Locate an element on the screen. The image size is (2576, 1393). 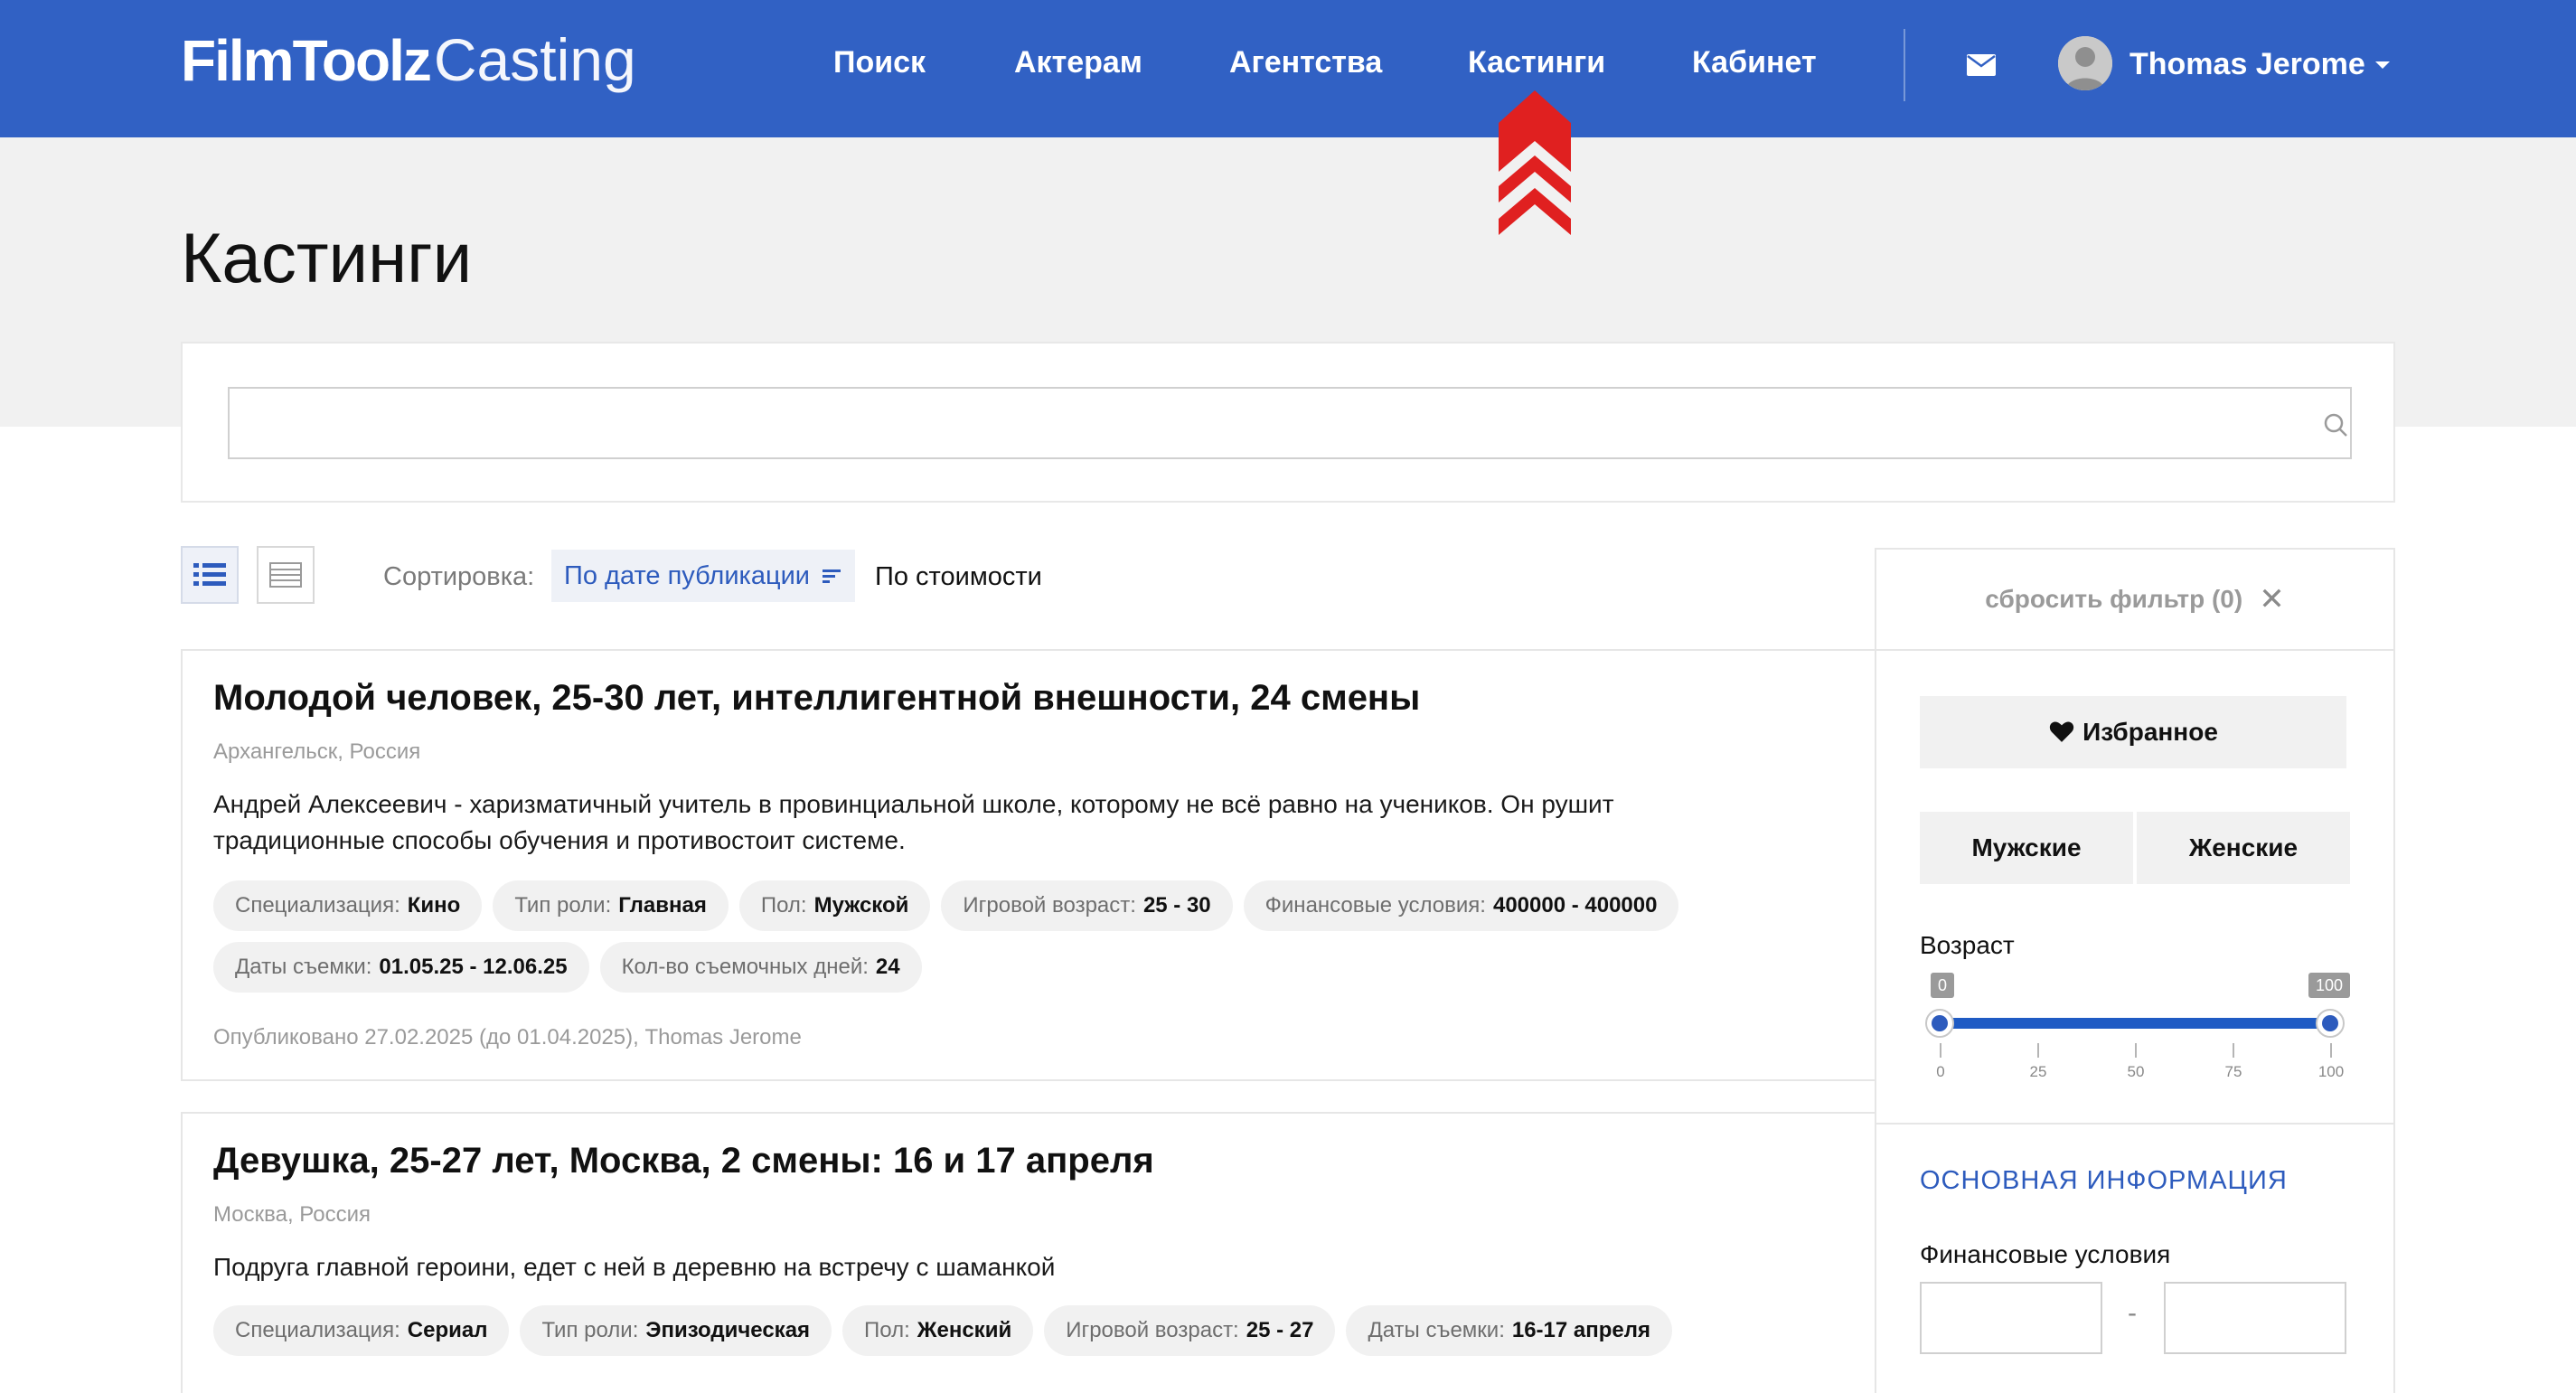
tag-role-type: Тип роли: Эпизодическая is located at coordinates (676, 1330).